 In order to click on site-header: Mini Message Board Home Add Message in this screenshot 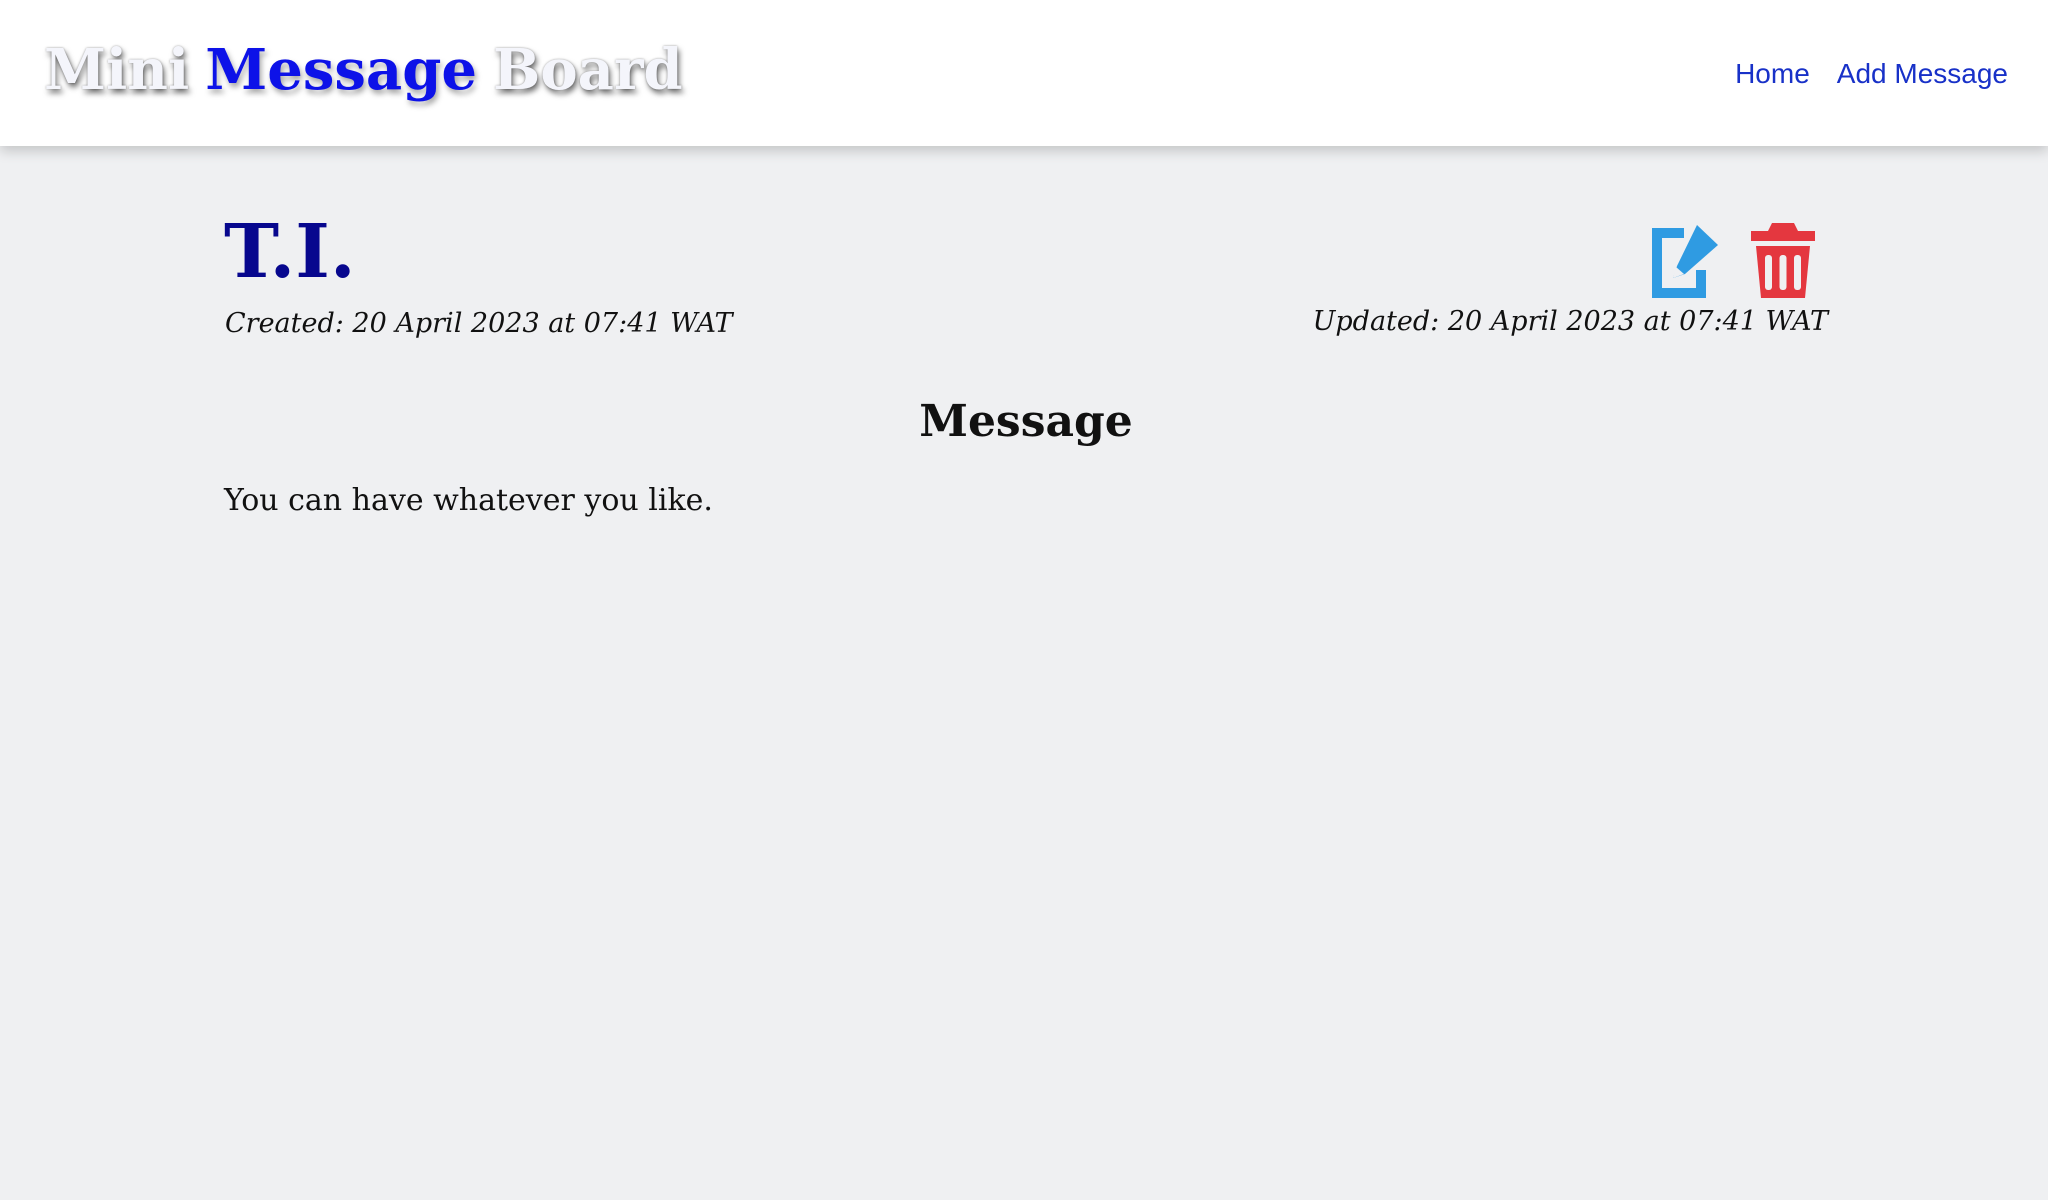, I will do `click(1024, 73)`.